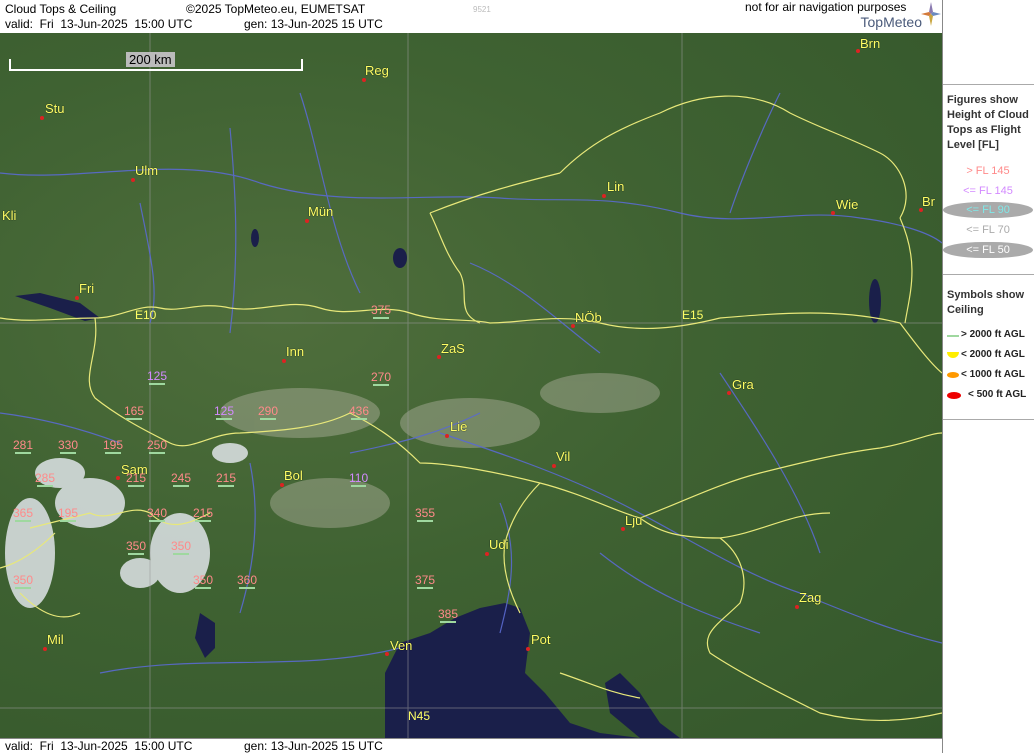 This screenshot has height=754, width=1034. Describe the element at coordinates (321, 211) in the screenshot. I see `city-label-mun: Mün` at that location.